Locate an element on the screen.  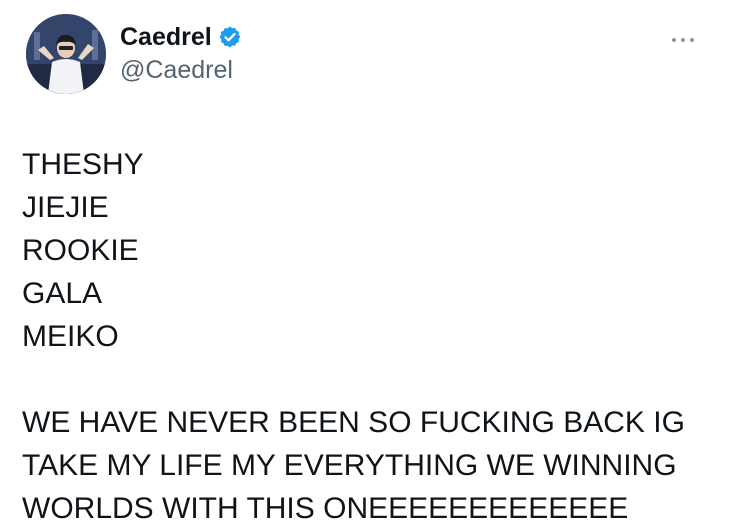
paragraph-break is located at coordinates (372, 379).